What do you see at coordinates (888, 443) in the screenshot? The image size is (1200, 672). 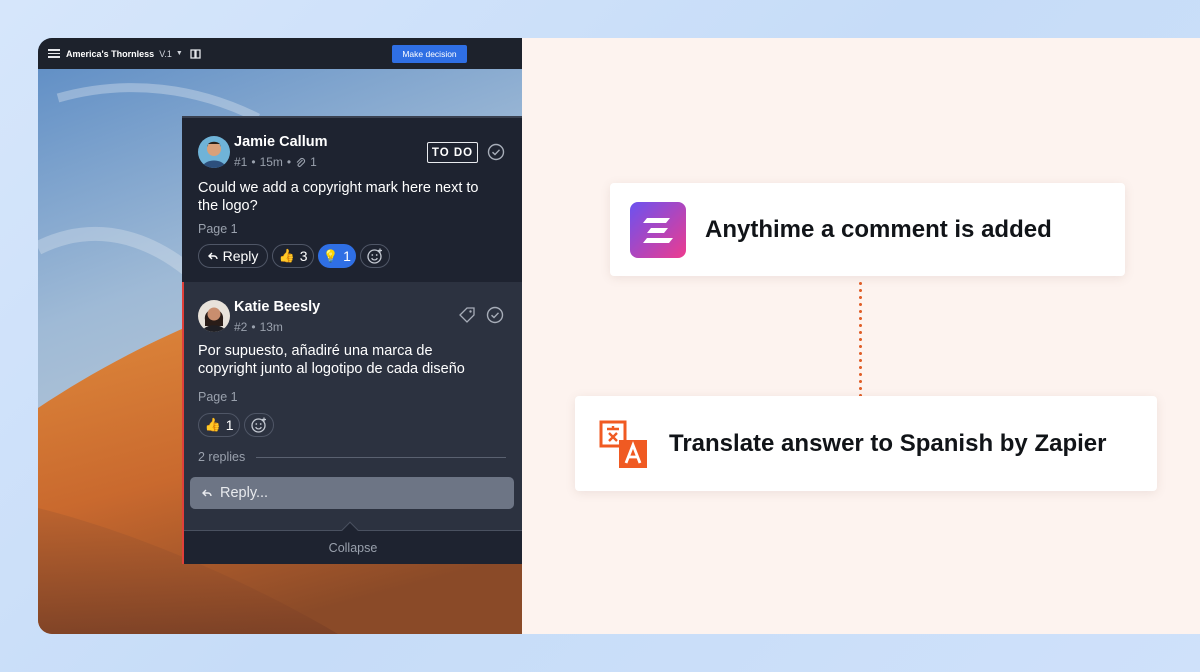 I see `action-label: Translate answer to Spanish by Zapier` at bounding box center [888, 443].